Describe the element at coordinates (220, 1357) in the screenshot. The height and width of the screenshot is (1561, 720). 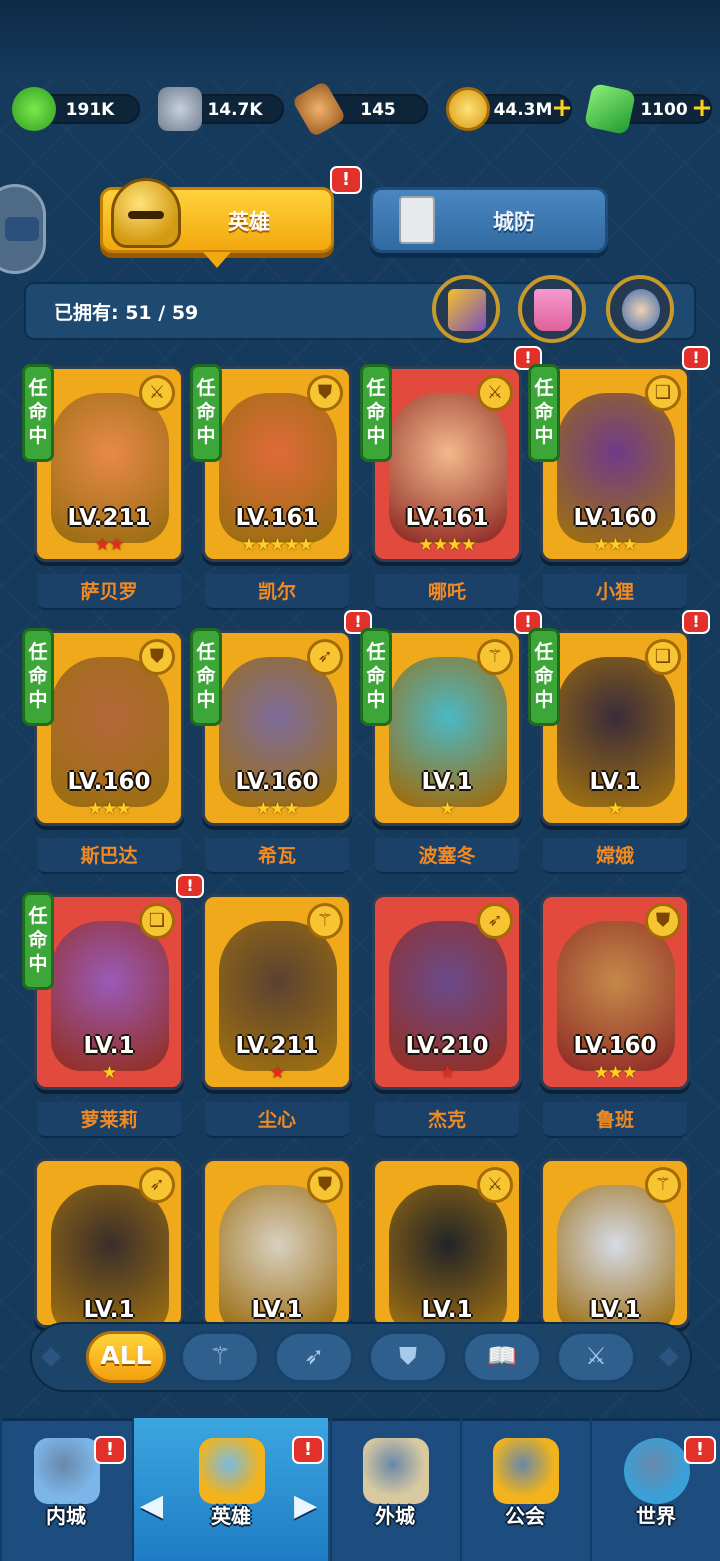
I see `filter-staff-icon: ⚚` at that location.